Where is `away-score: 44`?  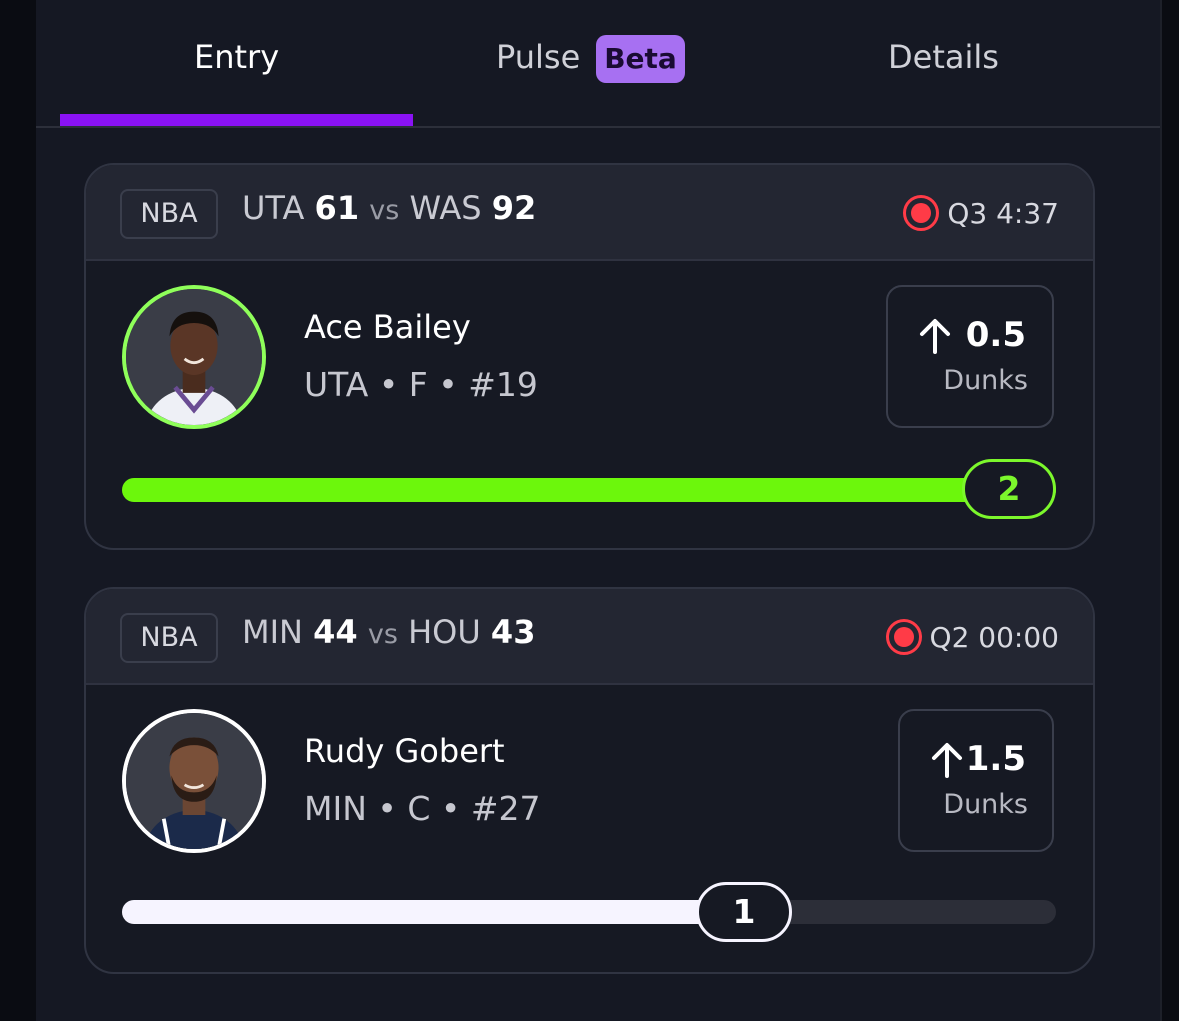
away-score: 44 is located at coordinates (335, 632).